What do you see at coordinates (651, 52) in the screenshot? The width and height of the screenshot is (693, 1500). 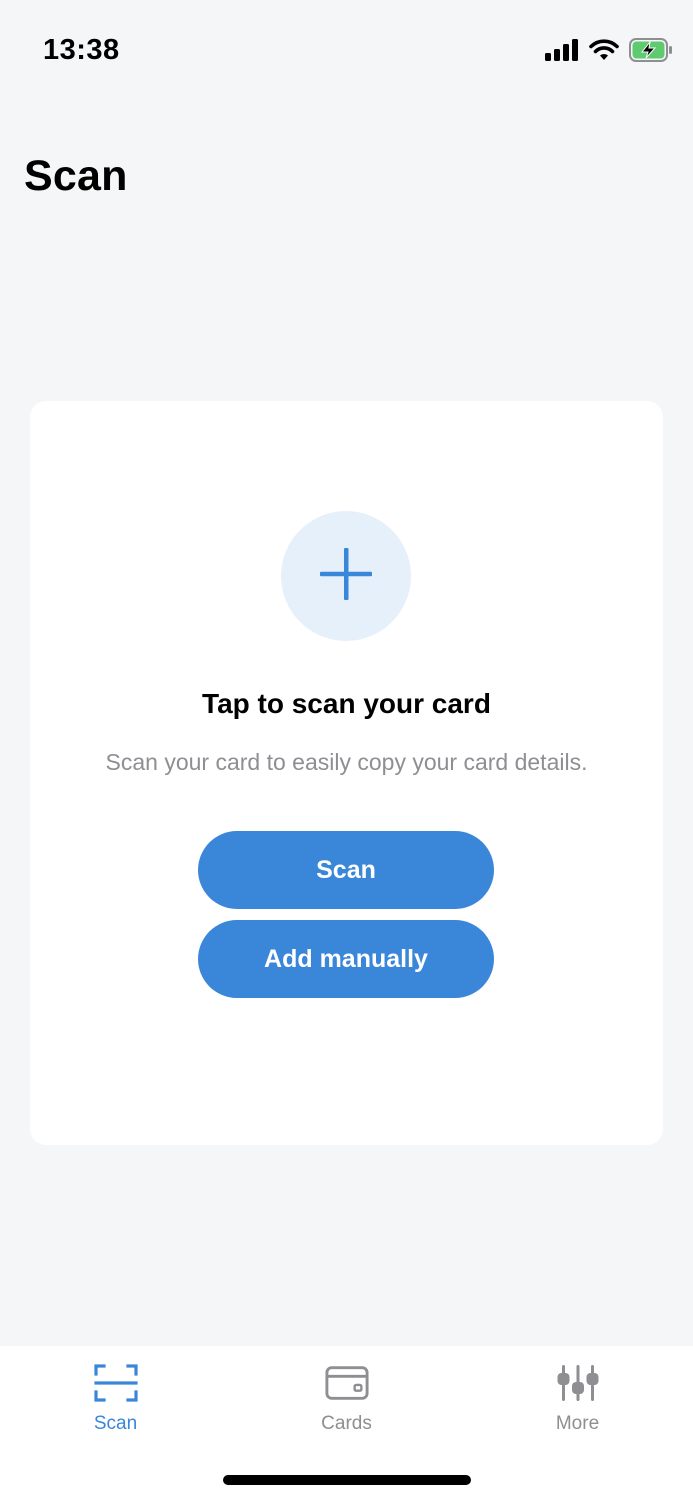 I see `battery-charging-icon` at bounding box center [651, 52].